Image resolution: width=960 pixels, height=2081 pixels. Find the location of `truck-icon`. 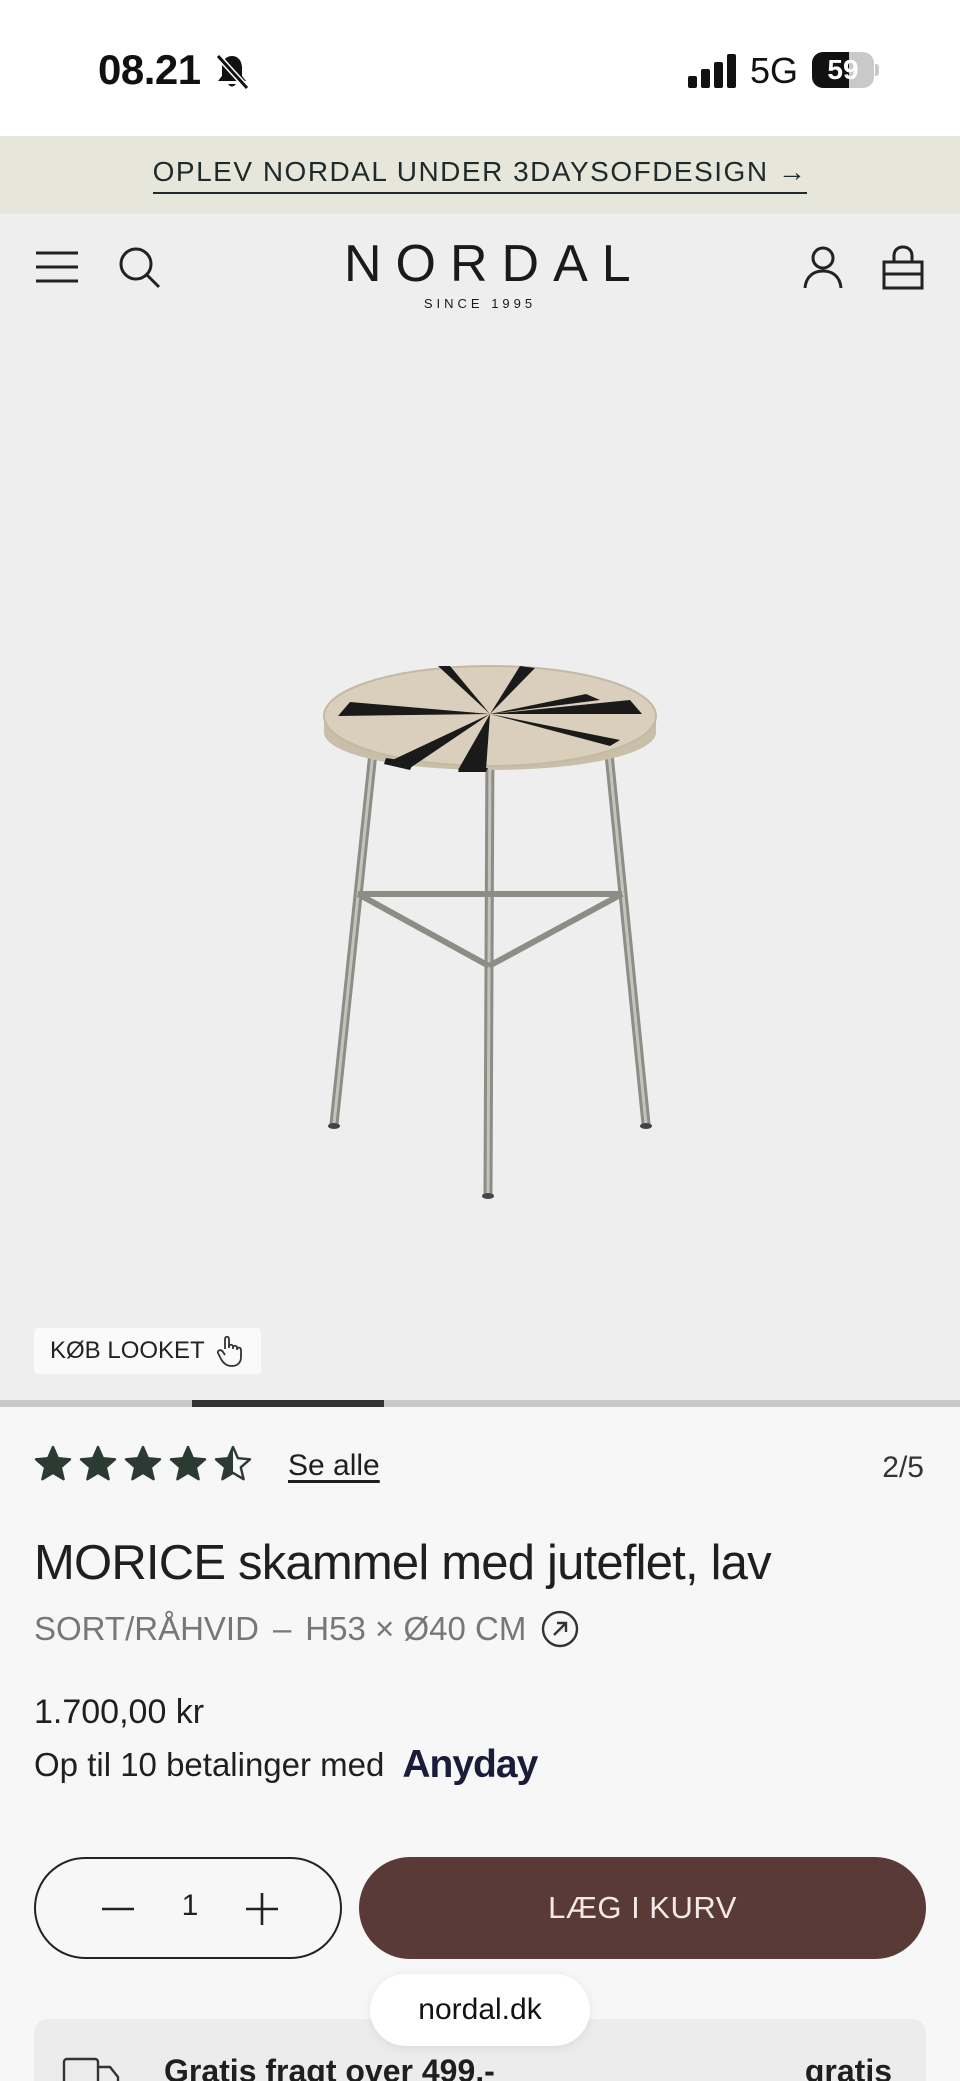

truck-icon is located at coordinates (91, 2069).